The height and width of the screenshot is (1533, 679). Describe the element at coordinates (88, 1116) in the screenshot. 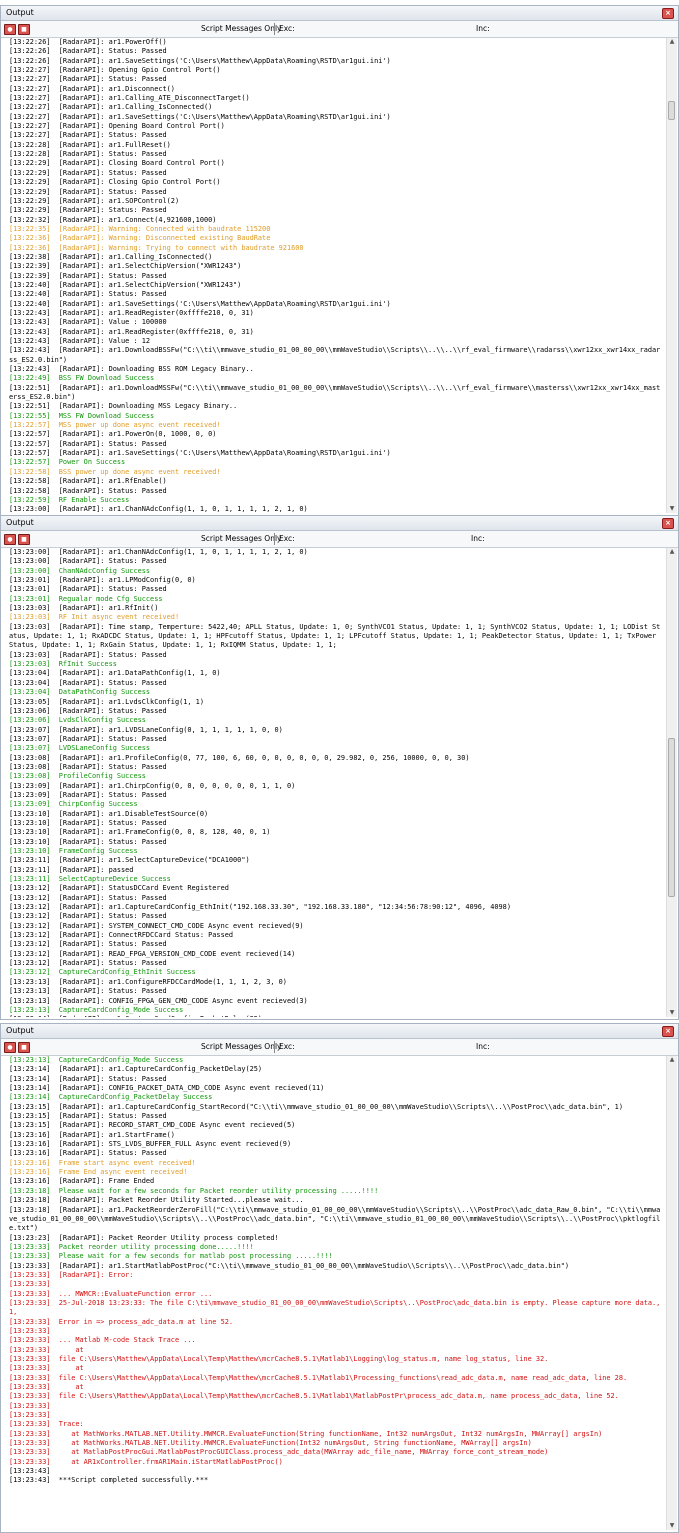

I see `log-line: [13:23:15] [RadarAPI]: Status: Passed` at that location.